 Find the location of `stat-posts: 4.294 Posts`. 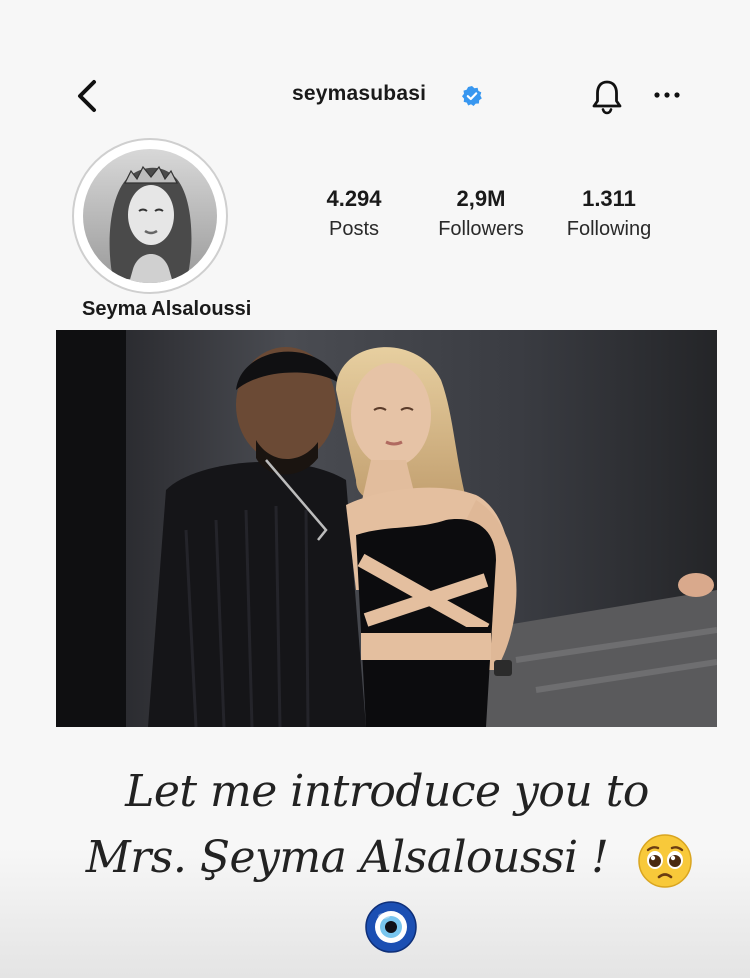

stat-posts: 4.294 Posts is located at coordinates (354, 213).